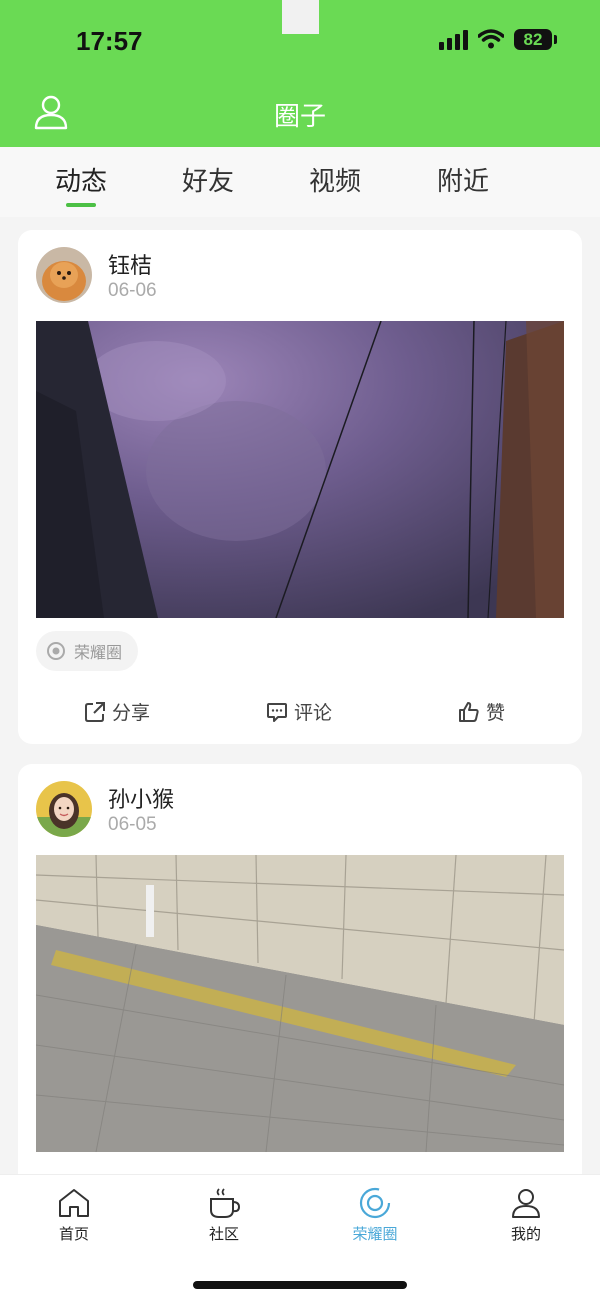  What do you see at coordinates (74, 1203) in the screenshot?
I see `home-icon` at bounding box center [74, 1203].